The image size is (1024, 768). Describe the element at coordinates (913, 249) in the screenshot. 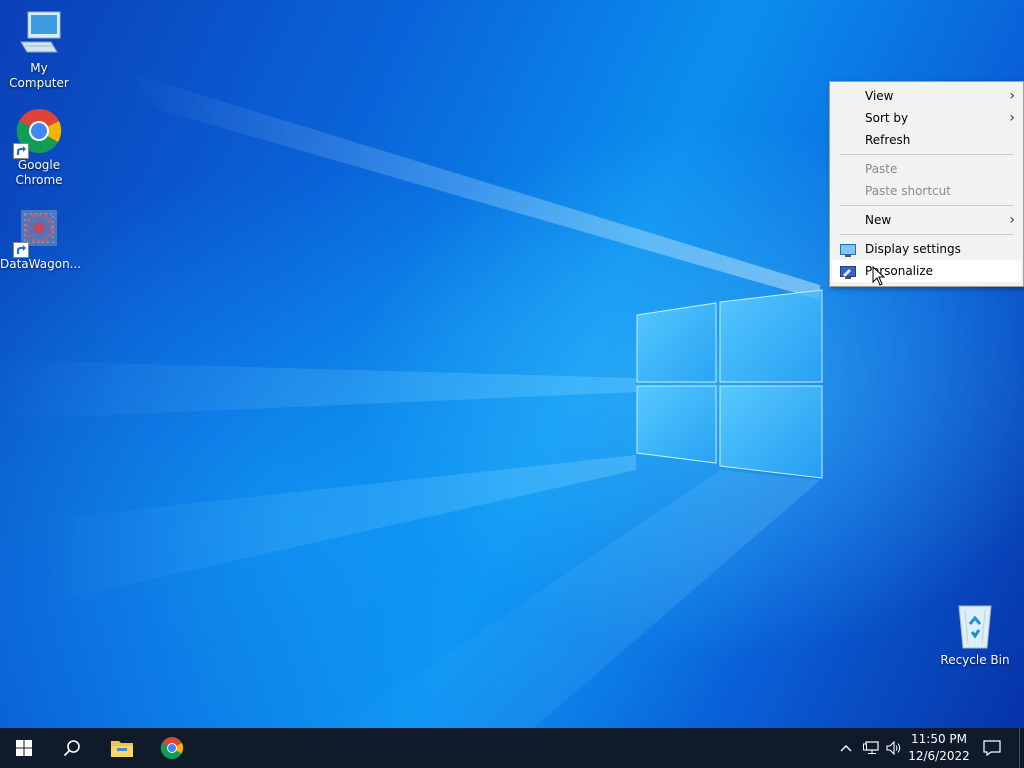

I see `menu-item-label: Display settings` at that location.